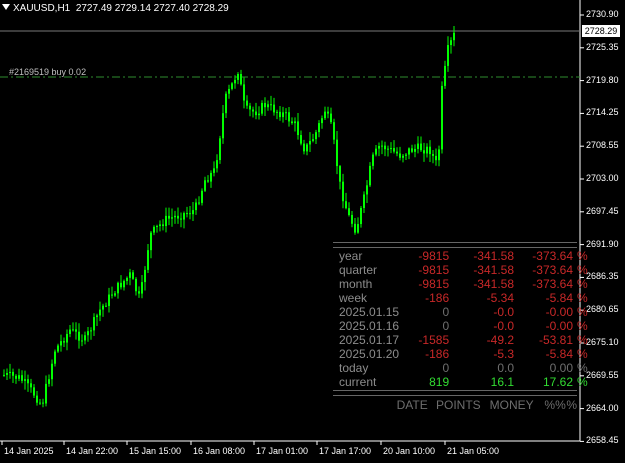 The image size is (625, 463). I want to click on stats-row-points: -186, so click(437, 354).